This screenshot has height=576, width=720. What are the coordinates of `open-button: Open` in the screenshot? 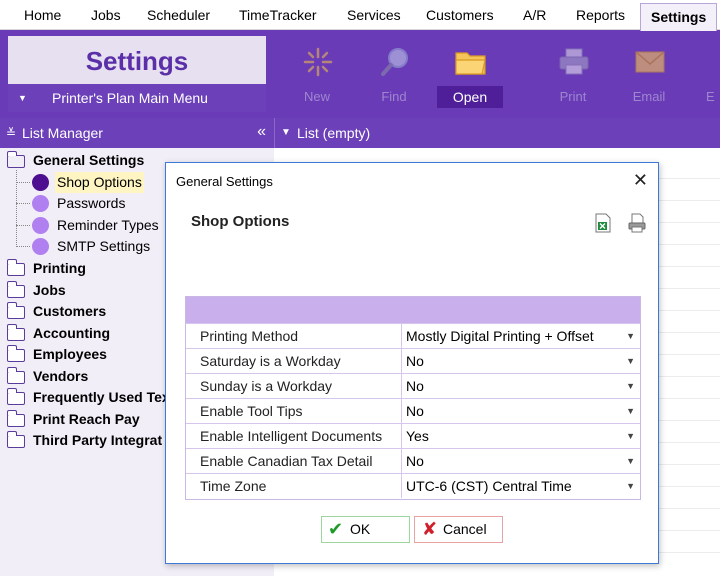 It's located at (470, 74).